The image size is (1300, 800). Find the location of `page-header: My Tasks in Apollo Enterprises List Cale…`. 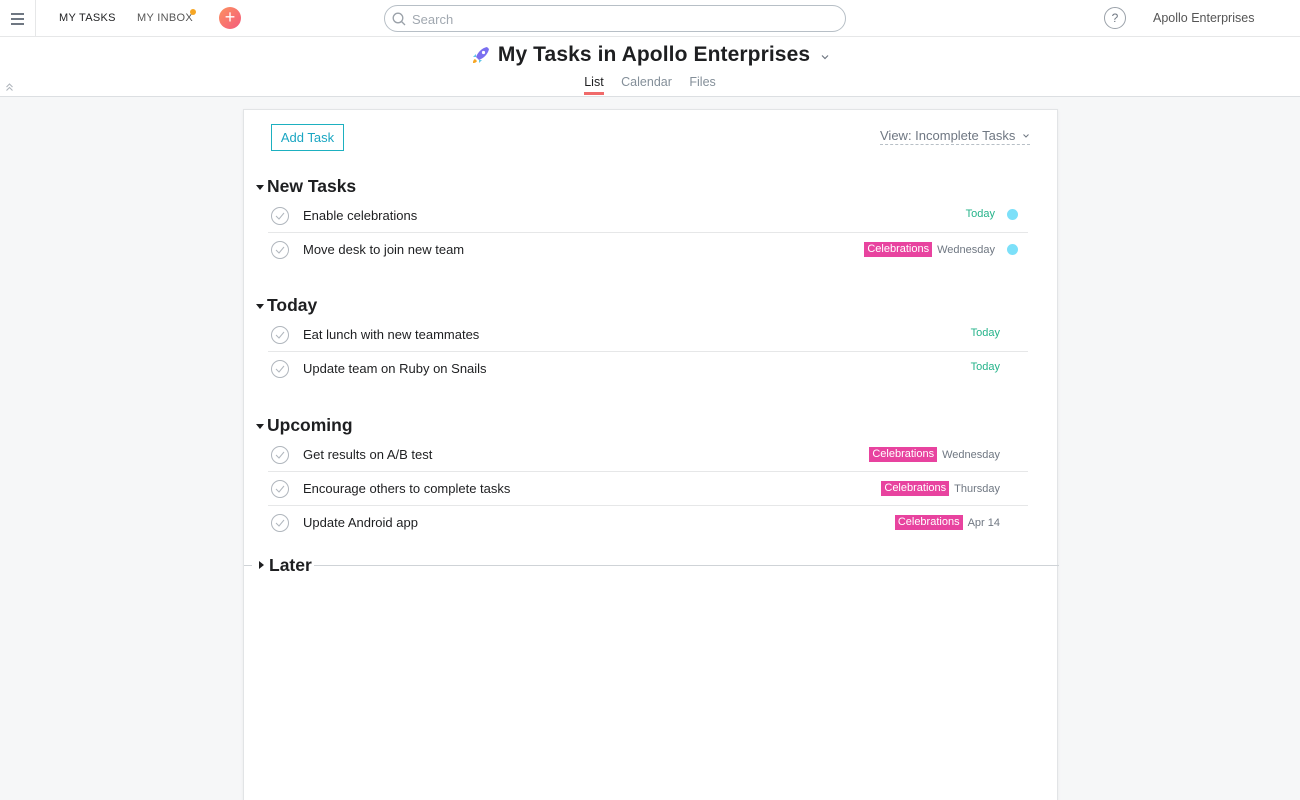

page-header: My Tasks in Apollo Enterprises List Cale… is located at coordinates (650, 67).